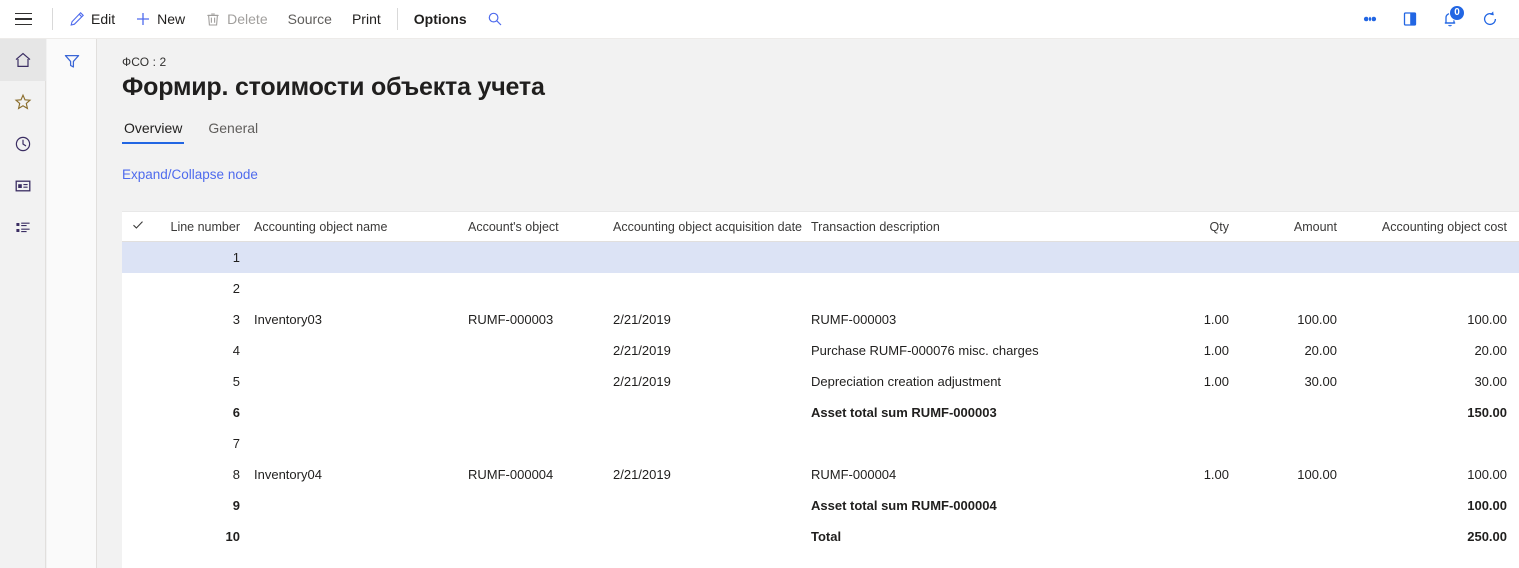  What do you see at coordinates (138, 226) in the screenshot?
I see `select-all-checkmark-icon` at bounding box center [138, 226].